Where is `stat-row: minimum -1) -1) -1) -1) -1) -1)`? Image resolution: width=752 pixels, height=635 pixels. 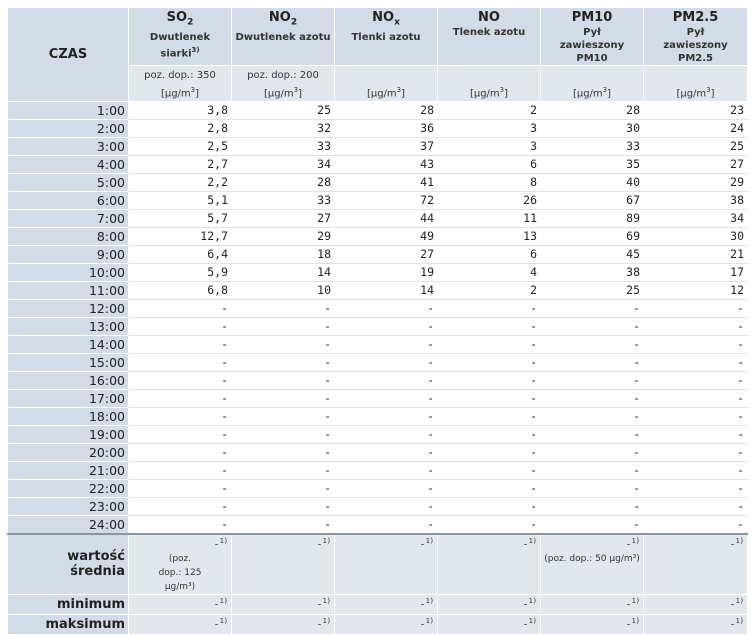
stat-row: minimum -1) -1) -1) -1) -1) -1) is located at coordinates (377, 604).